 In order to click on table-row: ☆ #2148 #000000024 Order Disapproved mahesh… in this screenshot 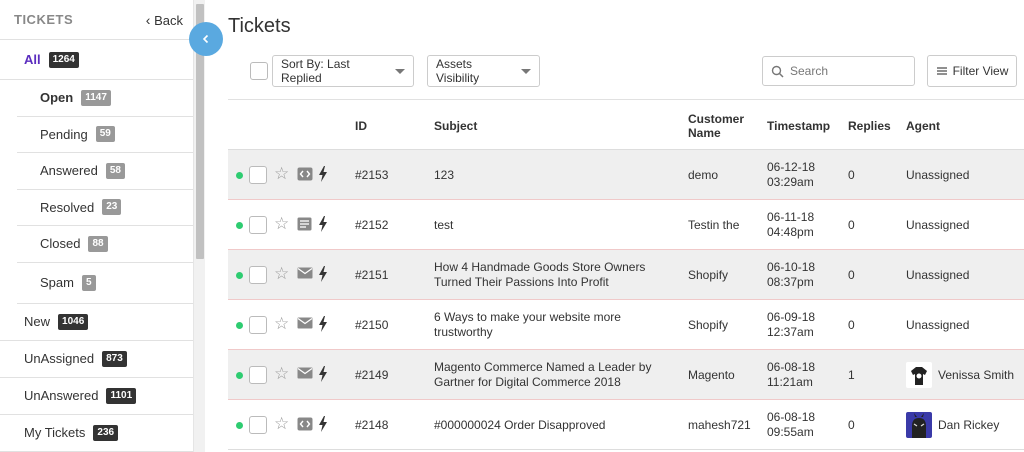, I will do `click(626, 425)`.